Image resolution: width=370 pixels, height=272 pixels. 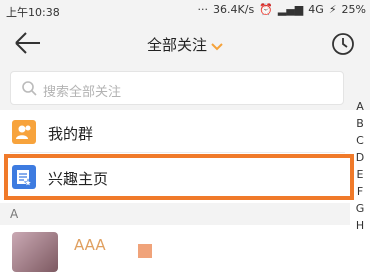 What do you see at coordinates (343, 44) in the screenshot?
I see `history-icon` at bounding box center [343, 44].